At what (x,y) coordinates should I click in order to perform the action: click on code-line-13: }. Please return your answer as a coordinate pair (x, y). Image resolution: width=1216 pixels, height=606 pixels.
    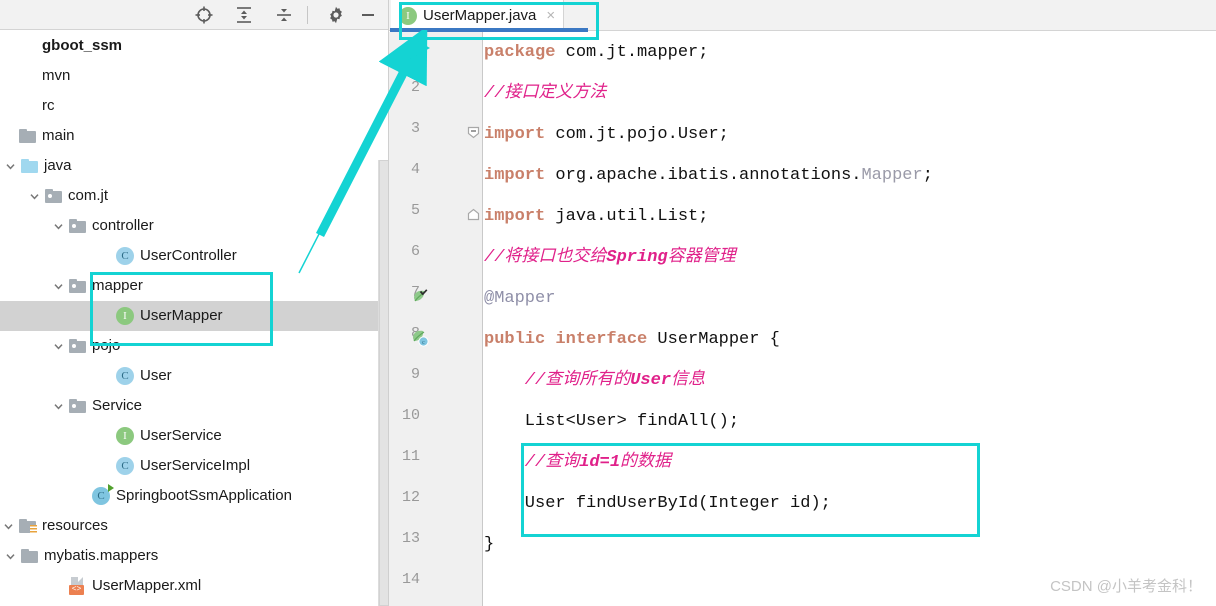
    Looking at the image, I should click on (489, 544).